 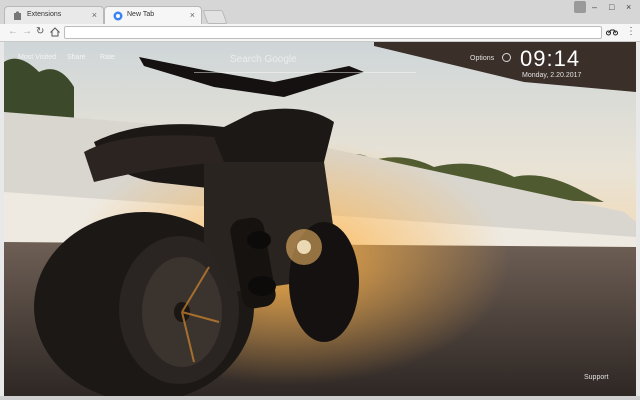 What do you see at coordinates (40, 32) in the screenshot?
I see `reload-icon: ↻` at bounding box center [40, 32].